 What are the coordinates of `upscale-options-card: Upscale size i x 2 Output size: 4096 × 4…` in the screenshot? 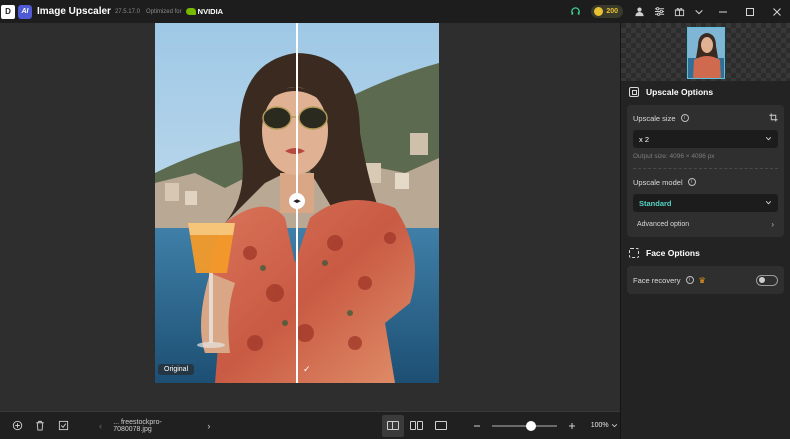 It's located at (705, 171).